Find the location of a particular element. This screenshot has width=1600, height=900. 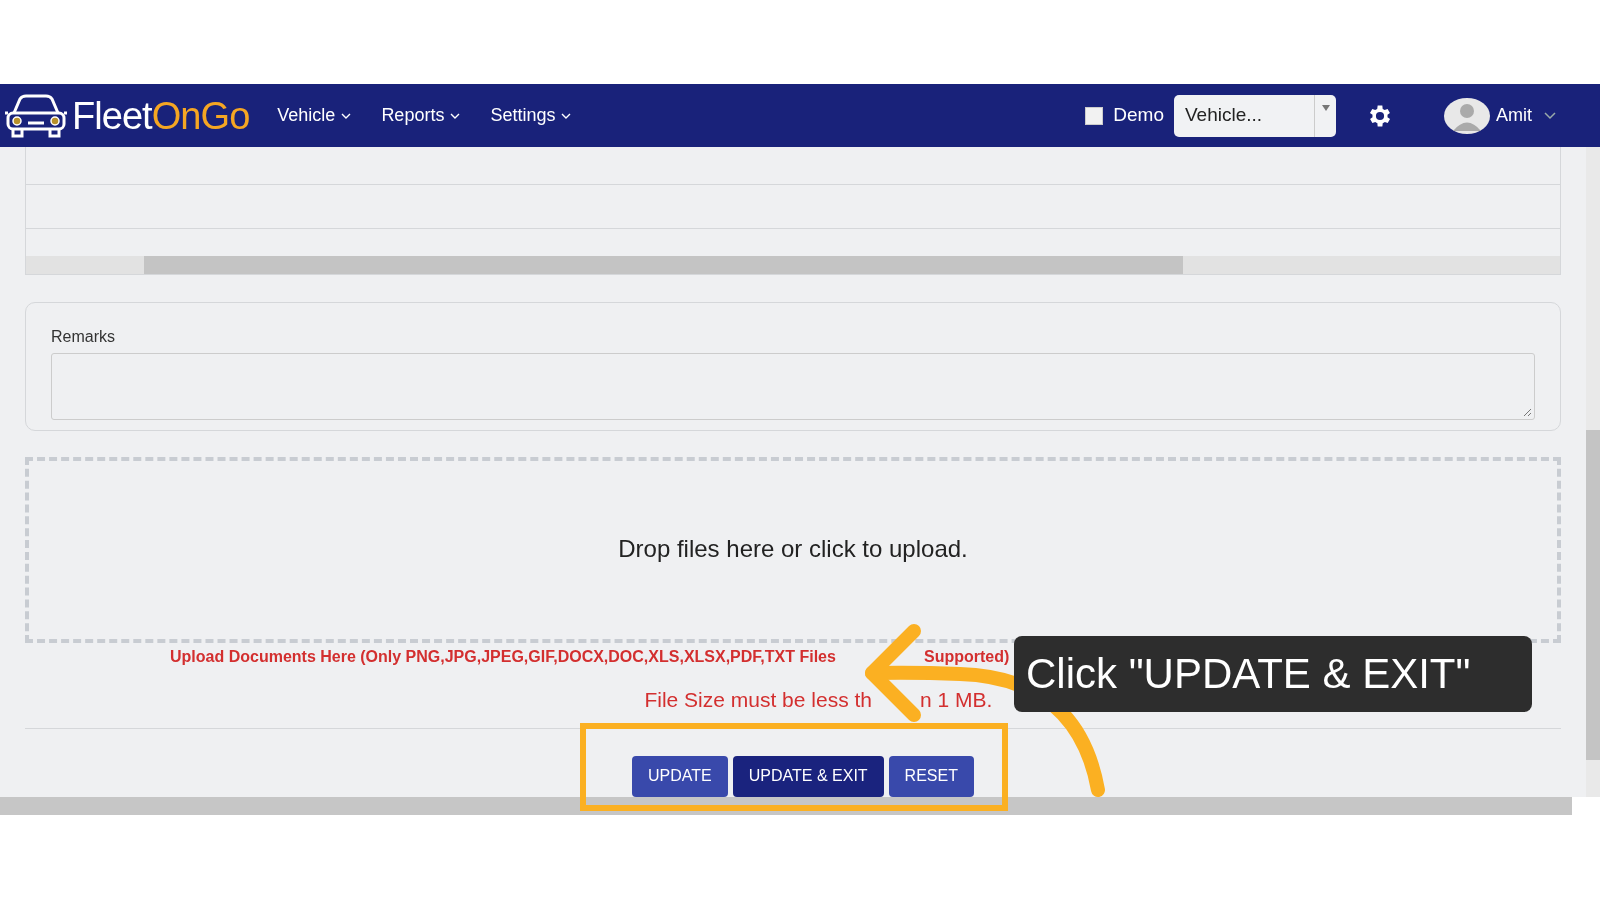

upload-note: Upload Documents Here (Only PNG,JPG,JPEG,GIF,DOCX,DOC,XLS,XLSX,PDF,TXT Files is located at coordinates (503, 656).